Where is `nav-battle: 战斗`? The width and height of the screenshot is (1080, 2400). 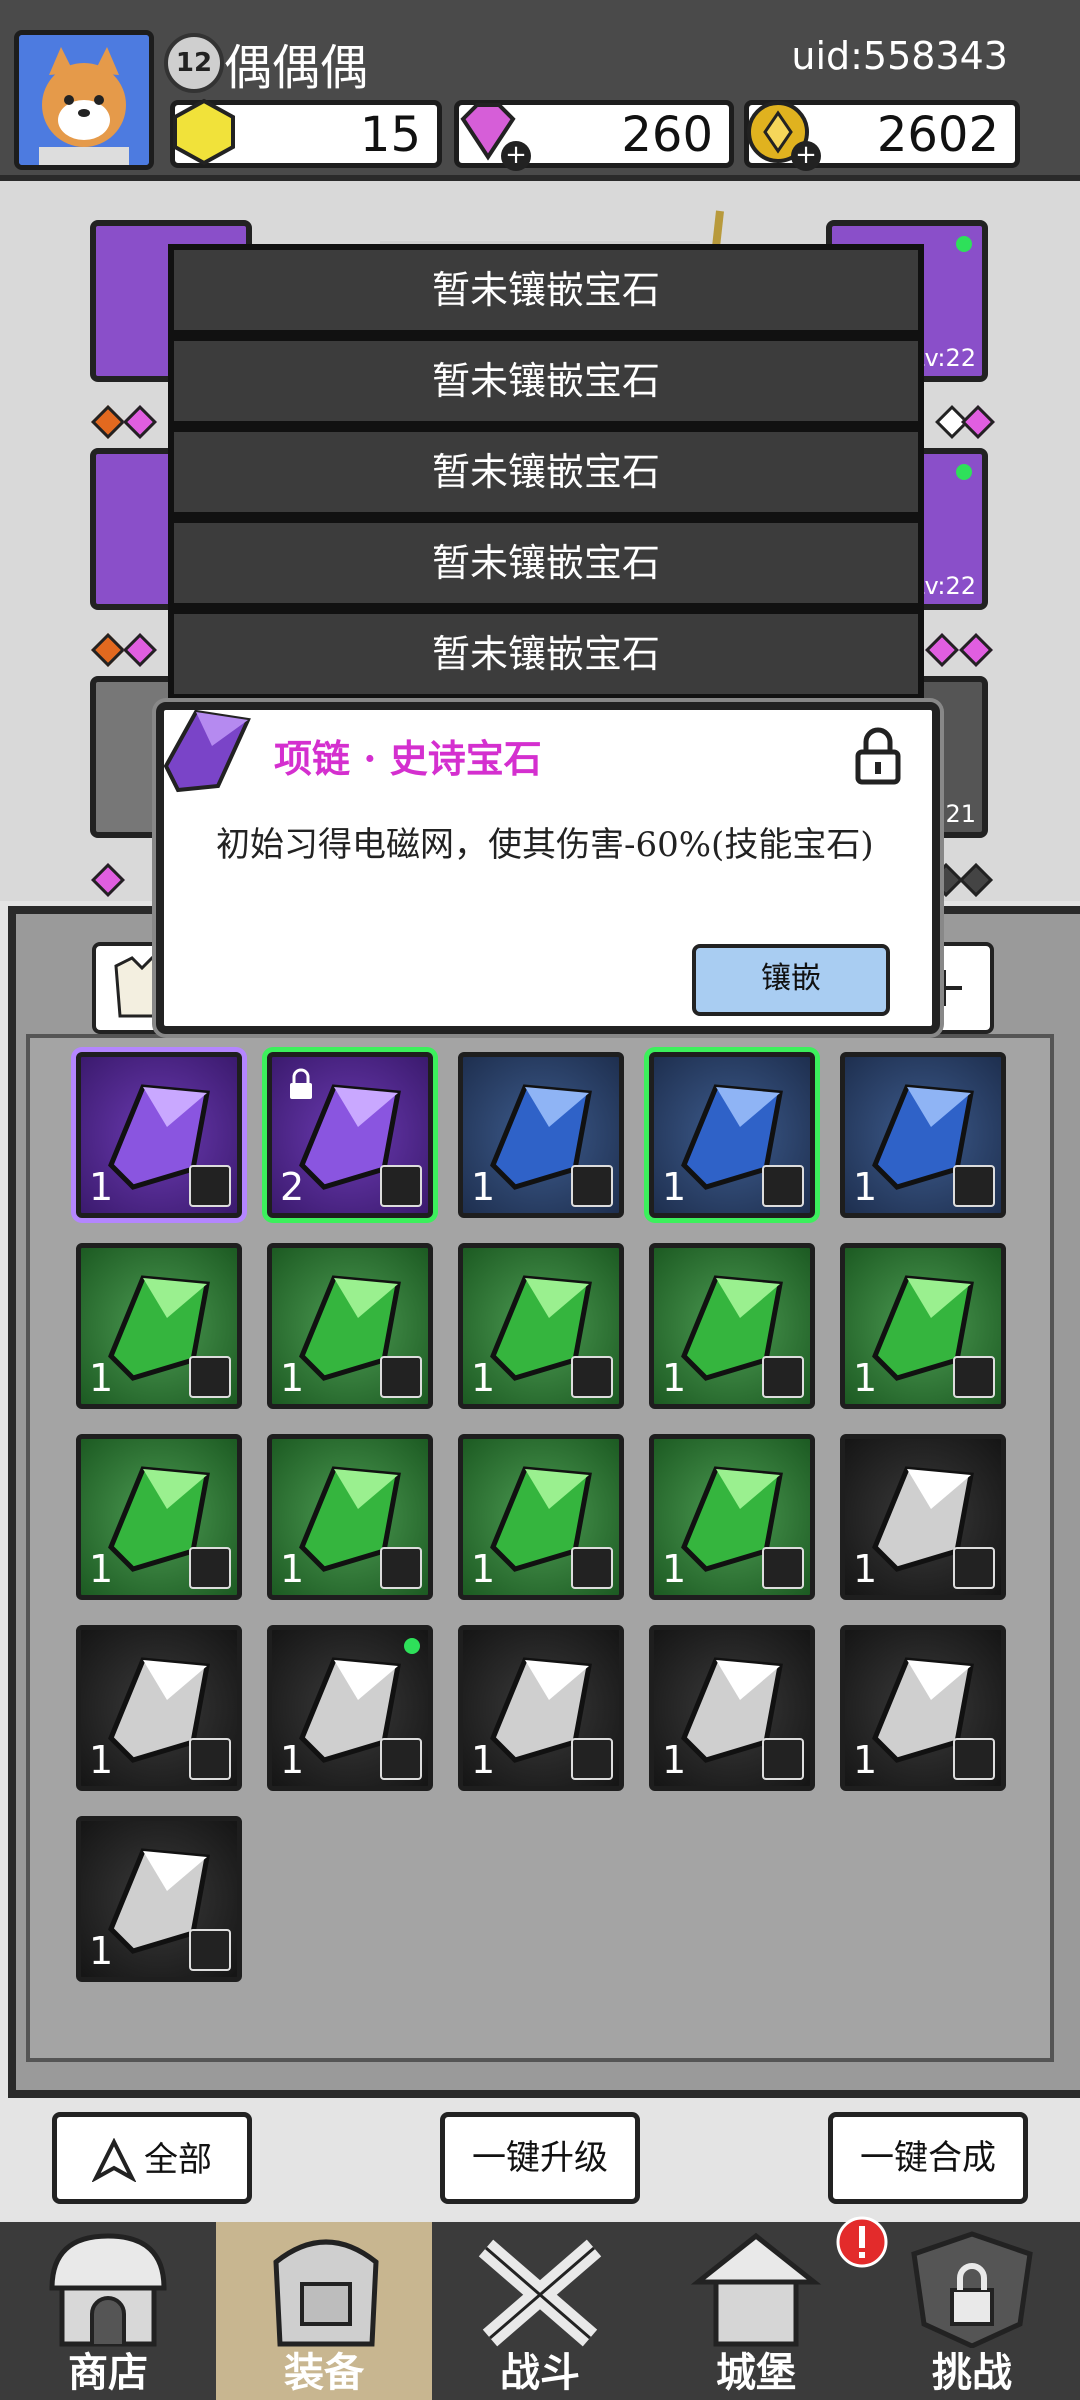
nav-battle: 战斗 is located at coordinates (540, 2311).